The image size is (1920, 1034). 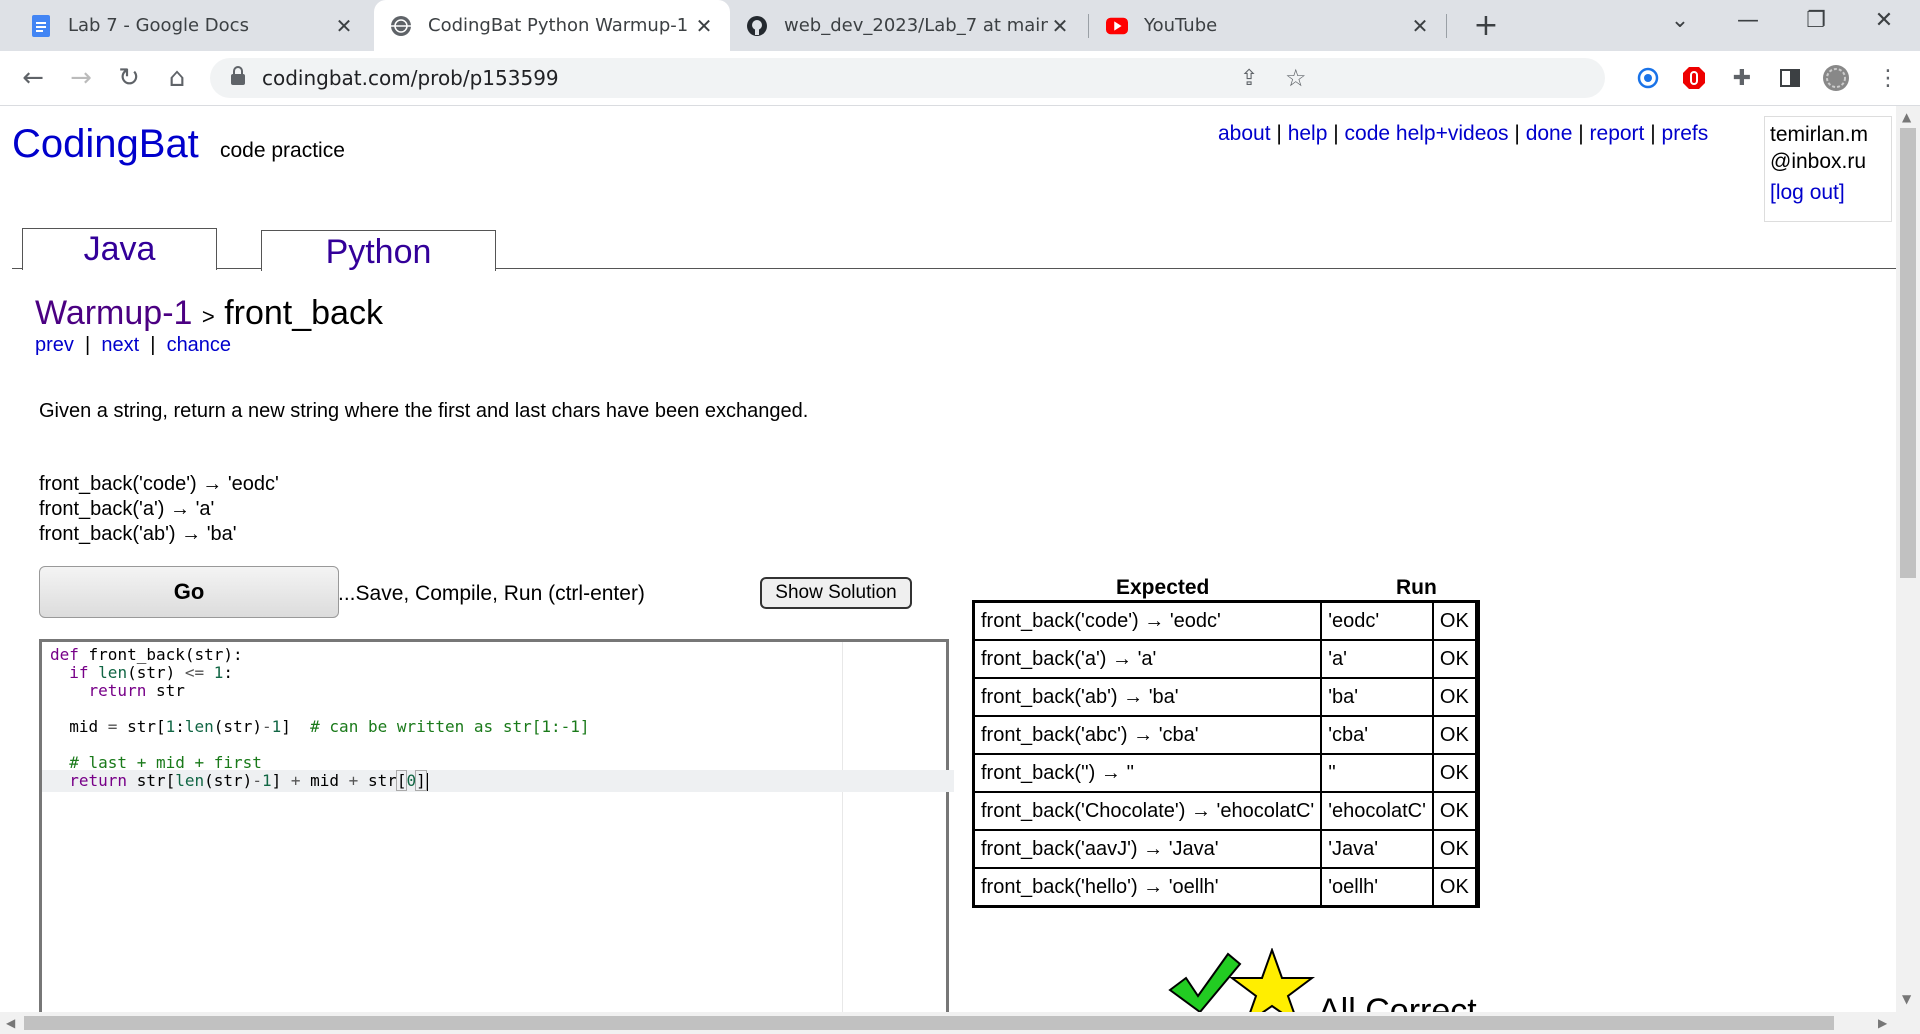 What do you see at coordinates (908, 25) in the screenshot?
I see `tab-github: web_dev_2023/Lab_7 at main · M ✕` at bounding box center [908, 25].